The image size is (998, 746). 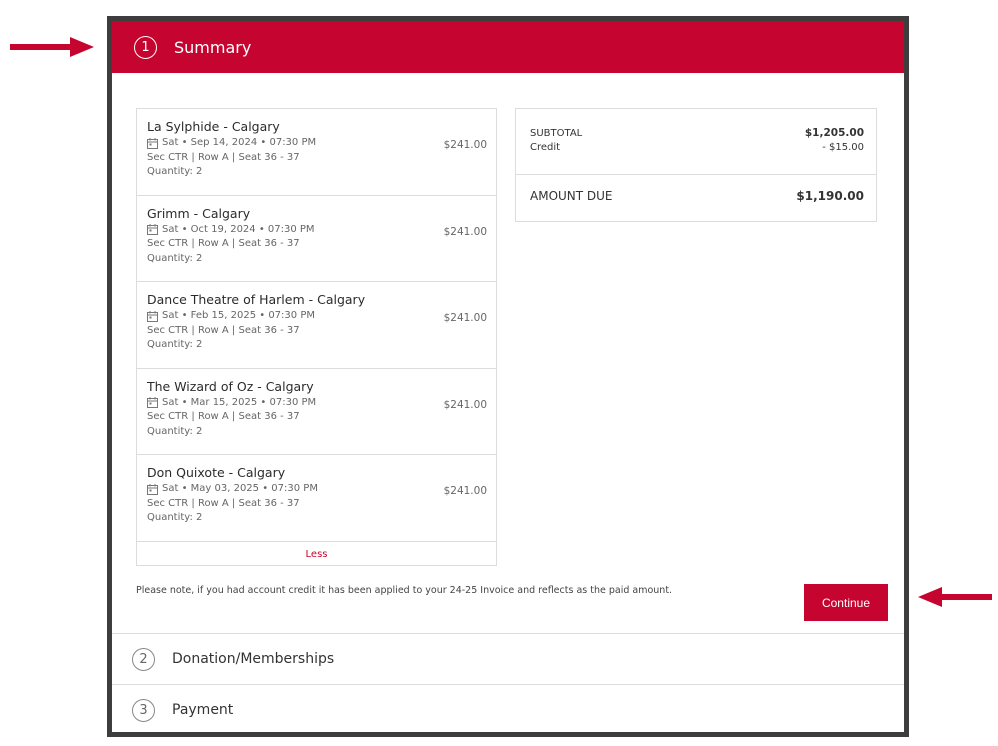 I want to click on event-date: Sat • May 03, 2025 • 07:30 PM, so click(x=240, y=488).